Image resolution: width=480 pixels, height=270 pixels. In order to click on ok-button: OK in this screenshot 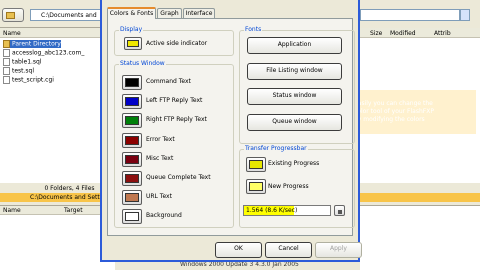, I will do `click(238, 250)`.